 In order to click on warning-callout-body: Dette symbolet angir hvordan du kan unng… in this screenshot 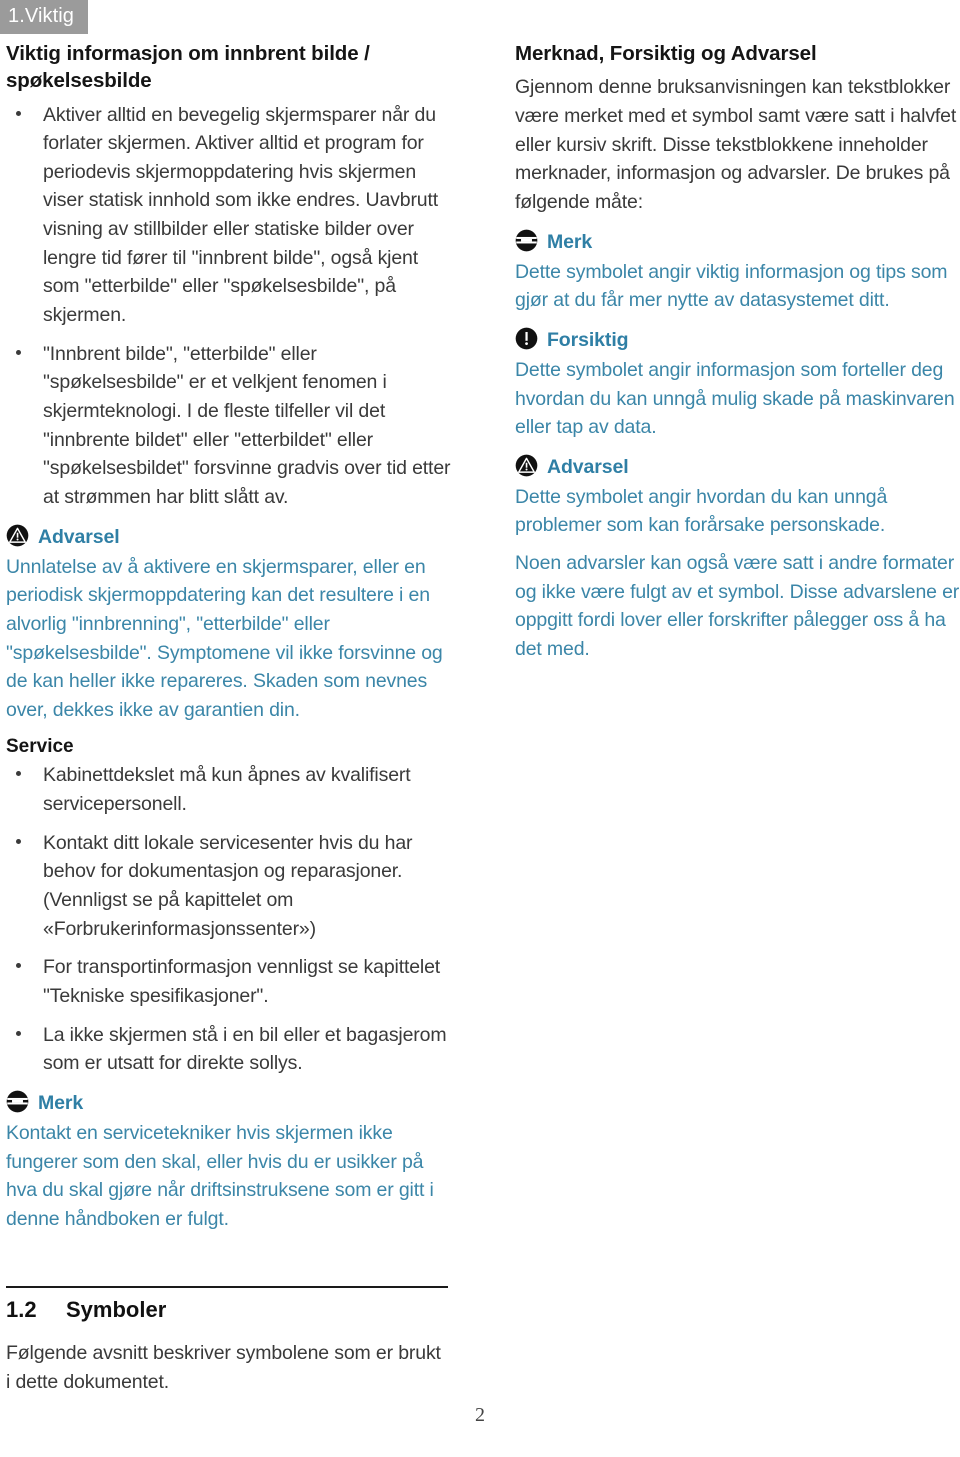, I will do `click(701, 511)`.